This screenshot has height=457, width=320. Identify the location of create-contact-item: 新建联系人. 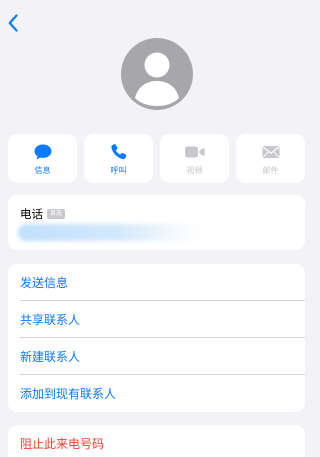
(162, 356).